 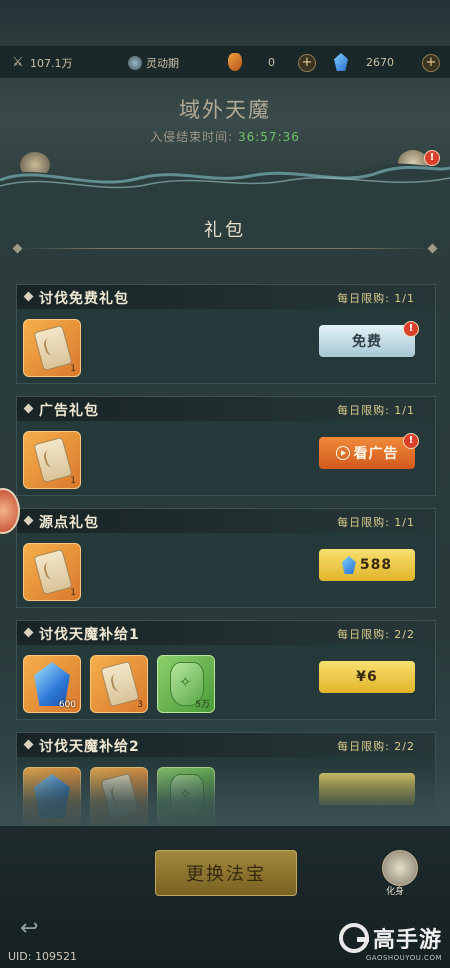 I want to click on claim-free-button: 免费, so click(x=367, y=341).